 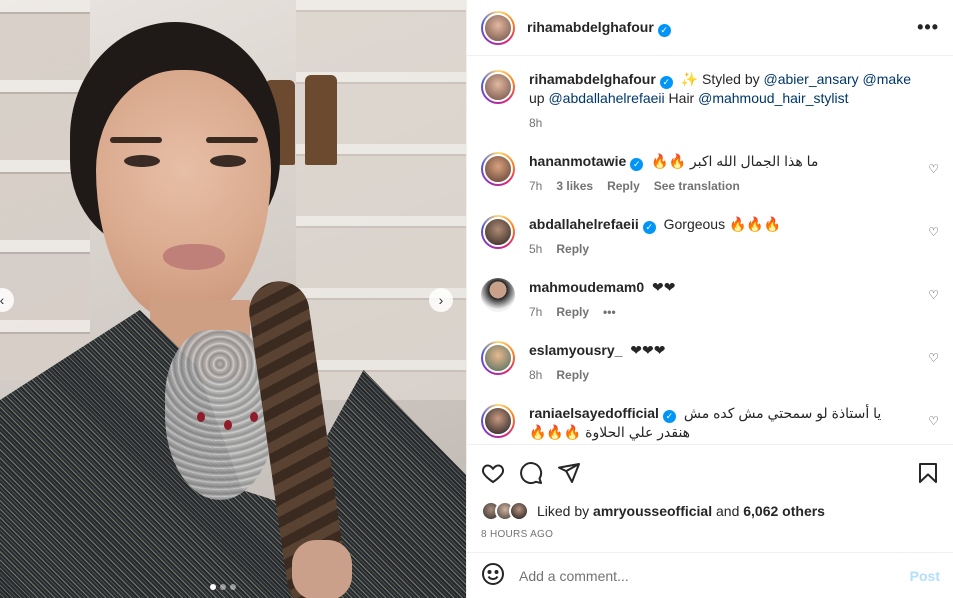 I want to click on comment-item: mahmoudemam0 ❤❤ 7h Reply ••• ♡, so click(x=710, y=298).